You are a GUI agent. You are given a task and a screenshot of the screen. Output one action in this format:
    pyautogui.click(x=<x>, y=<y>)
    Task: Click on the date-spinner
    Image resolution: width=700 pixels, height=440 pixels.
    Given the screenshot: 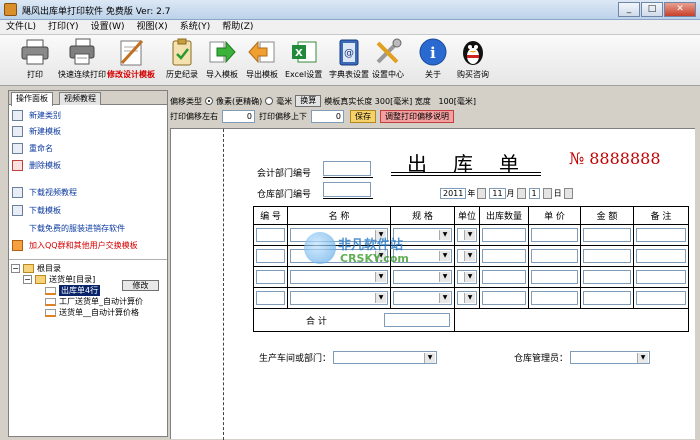 What is the action you would take?
    pyautogui.click(x=568, y=193)
    